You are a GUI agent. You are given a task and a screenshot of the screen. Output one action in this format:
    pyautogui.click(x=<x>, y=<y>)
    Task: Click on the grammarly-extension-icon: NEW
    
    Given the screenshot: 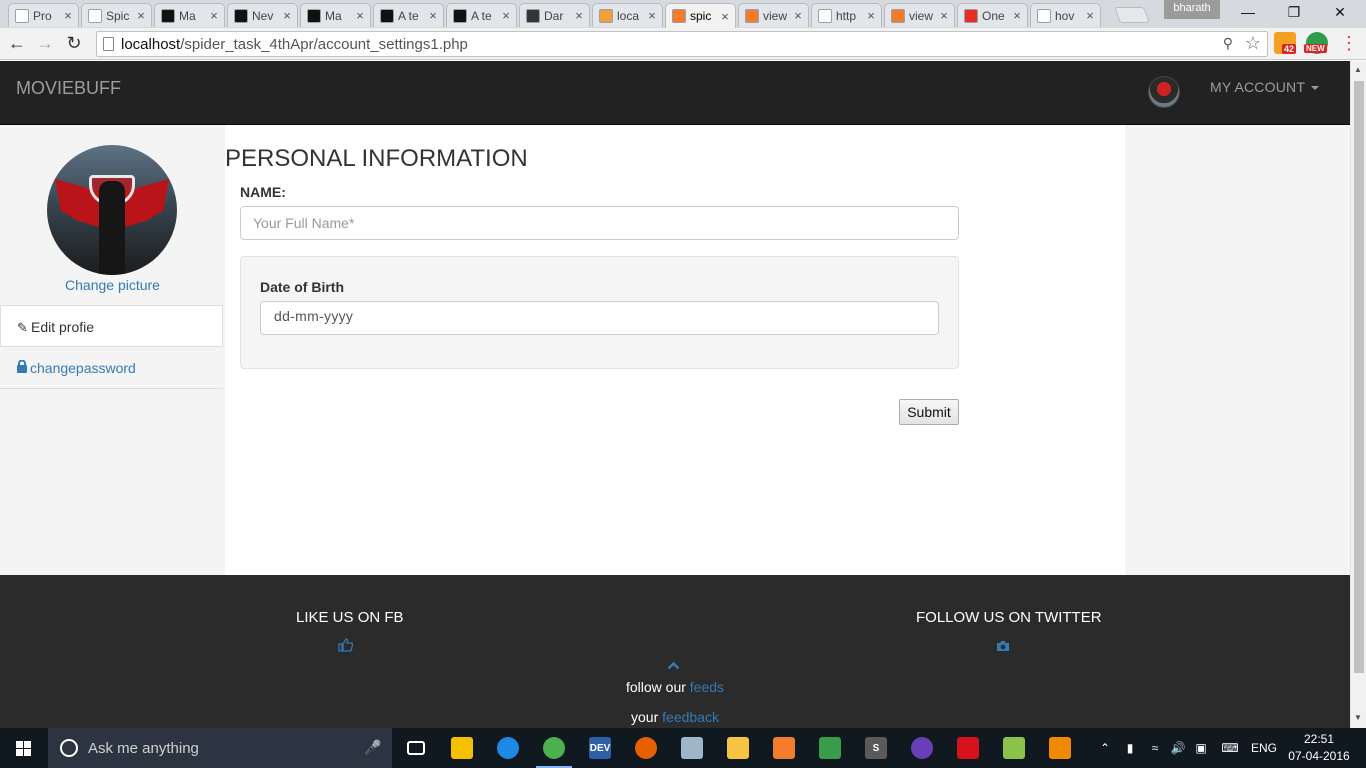 What is the action you would take?
    pyautogui.click(x=1316, y=43)
    